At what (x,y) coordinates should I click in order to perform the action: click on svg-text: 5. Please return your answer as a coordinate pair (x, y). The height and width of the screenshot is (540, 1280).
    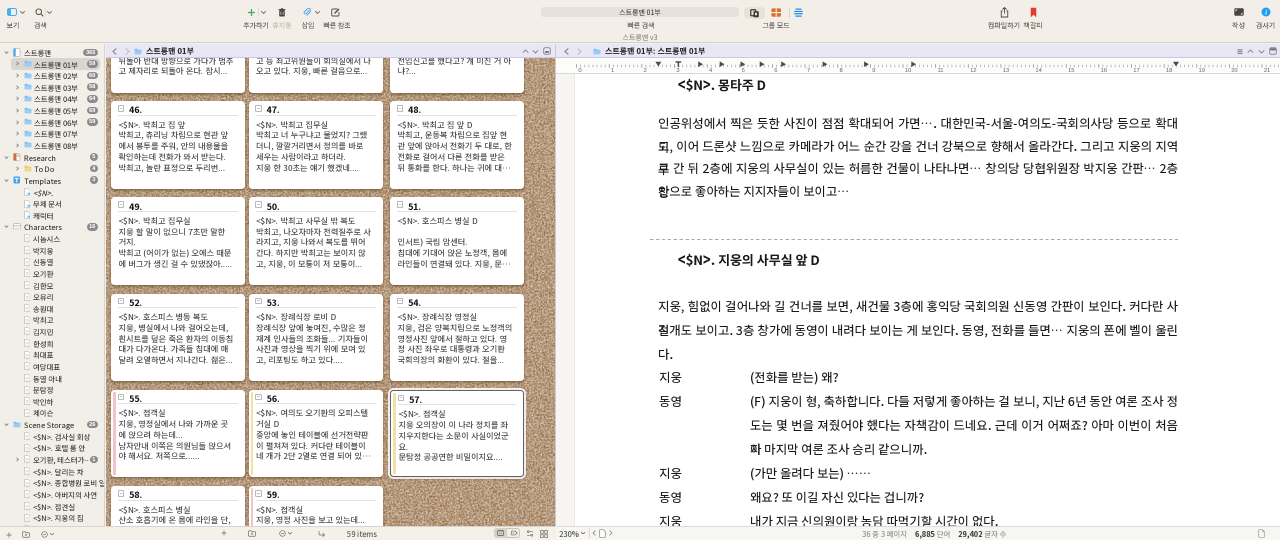
    Looking at the image, I should click on (743, 71).